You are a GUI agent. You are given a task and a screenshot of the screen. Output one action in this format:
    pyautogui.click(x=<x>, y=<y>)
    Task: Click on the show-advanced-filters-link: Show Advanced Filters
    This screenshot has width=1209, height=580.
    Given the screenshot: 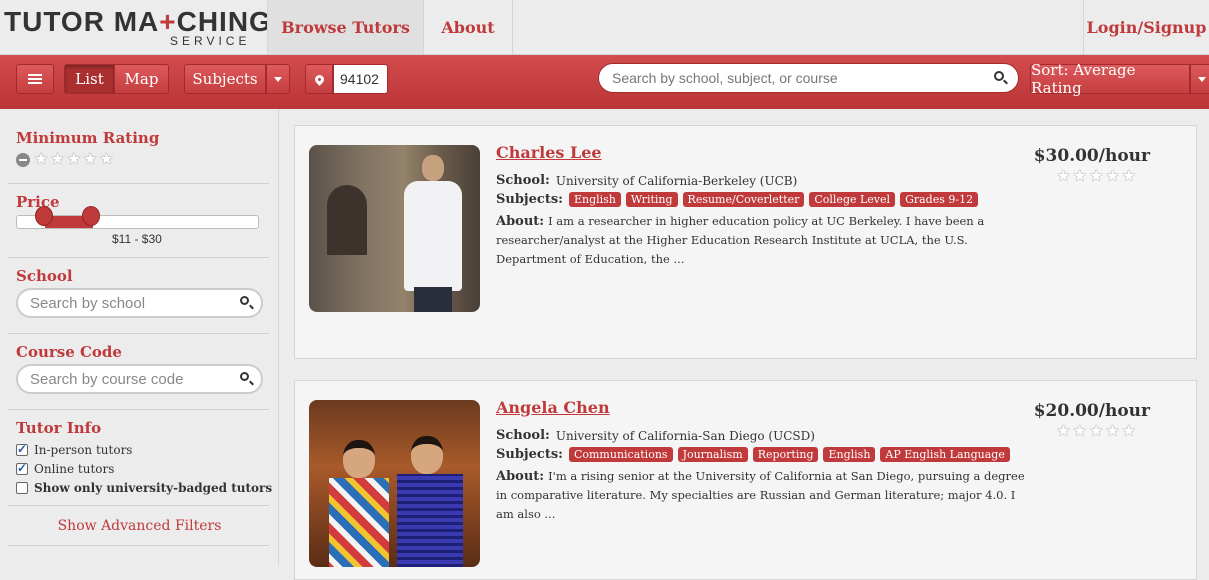 What is the action you would take?
    pyautogui.click(x=139, y=526)
    